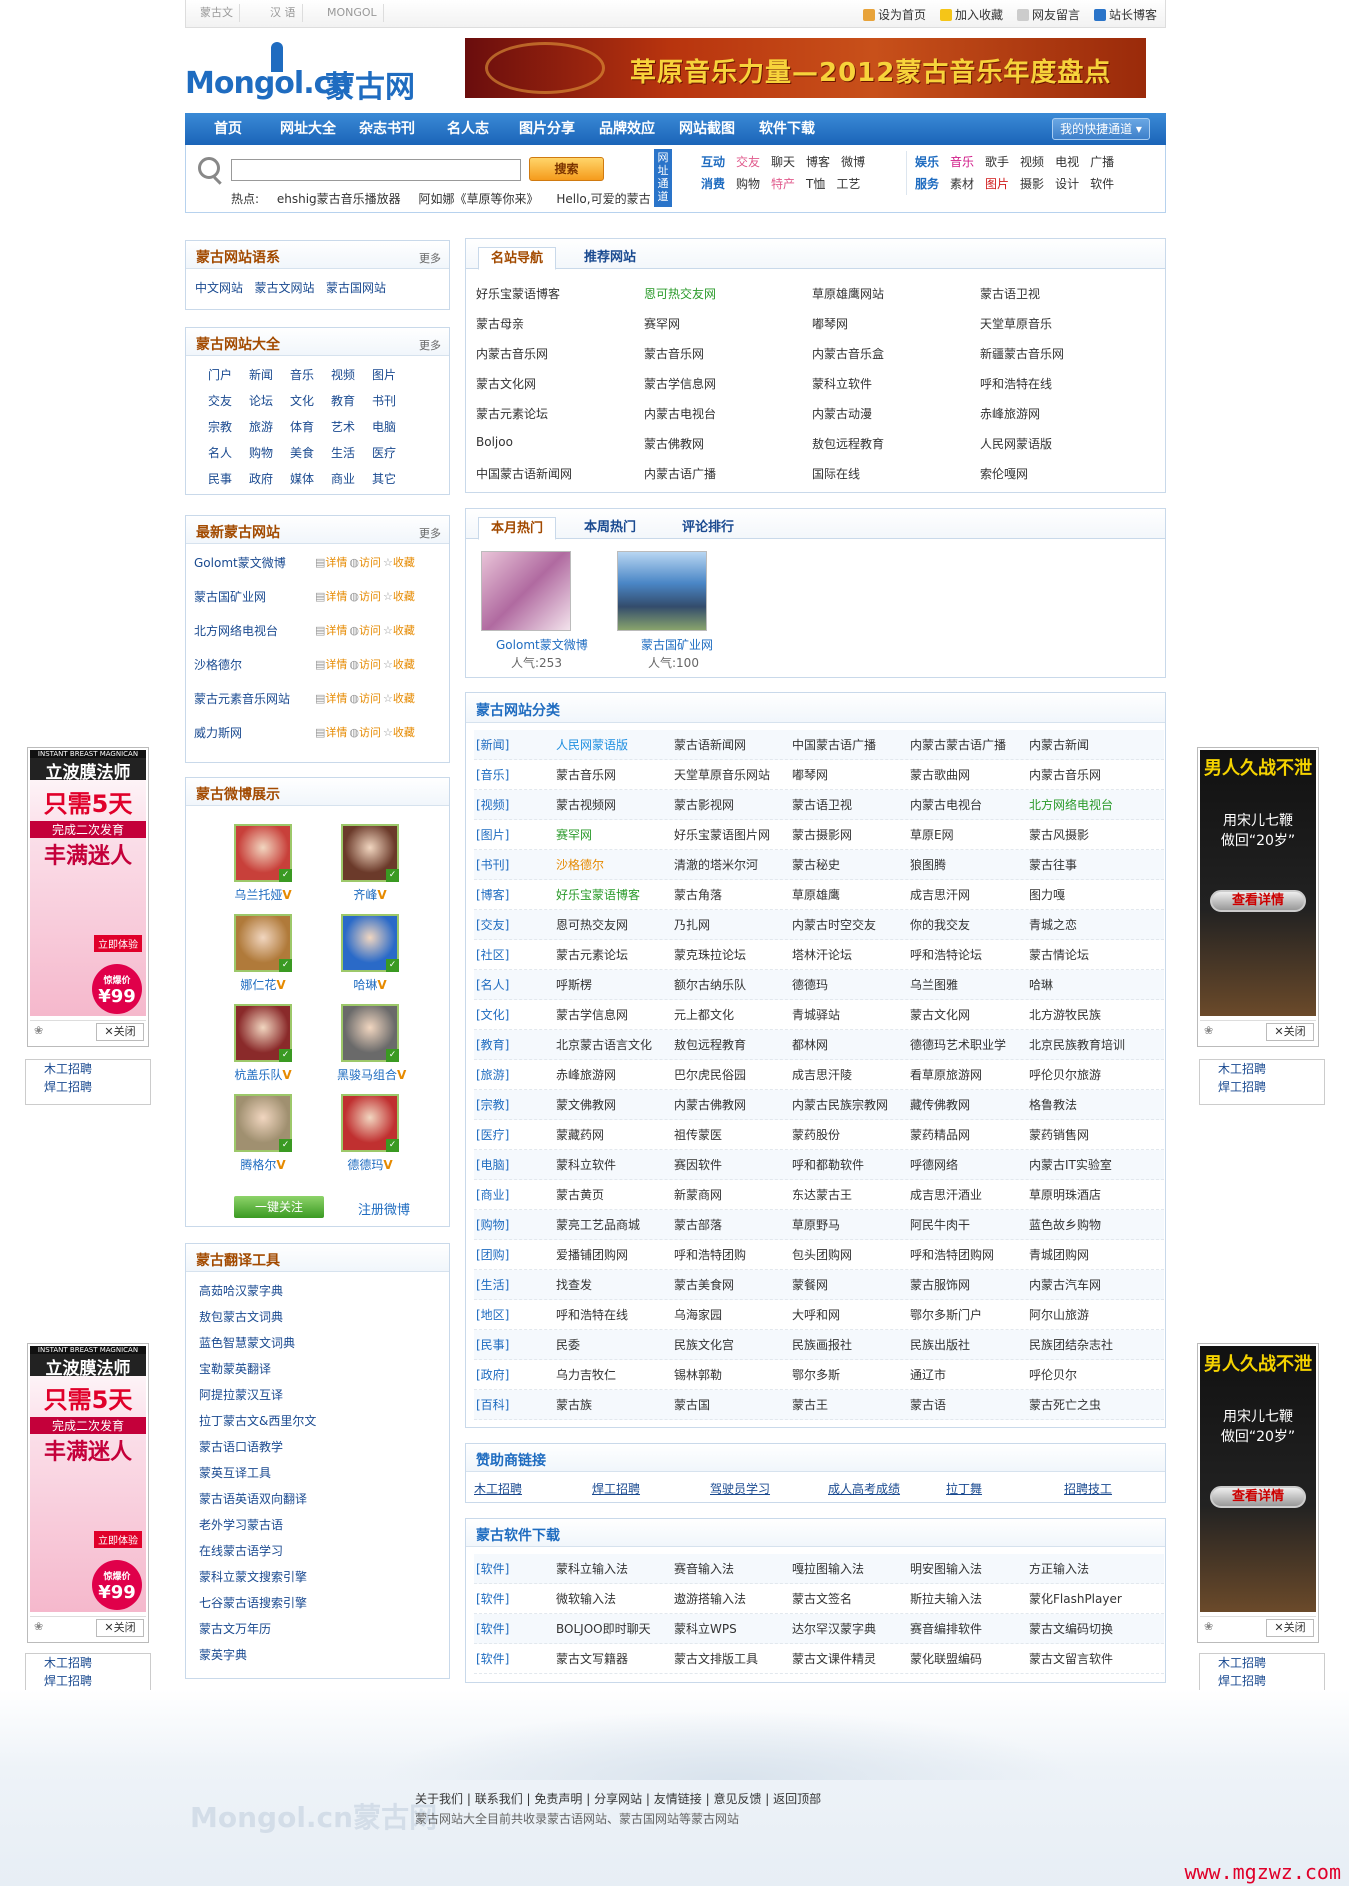 Image resolution: width=1349 pixels, height=1886 pixels. What do you see at coordinates (1070, 1165) in the screenshot?
I see `category-site-link: 内蒙古IT实验室` at bounding box center [1070, 1165].